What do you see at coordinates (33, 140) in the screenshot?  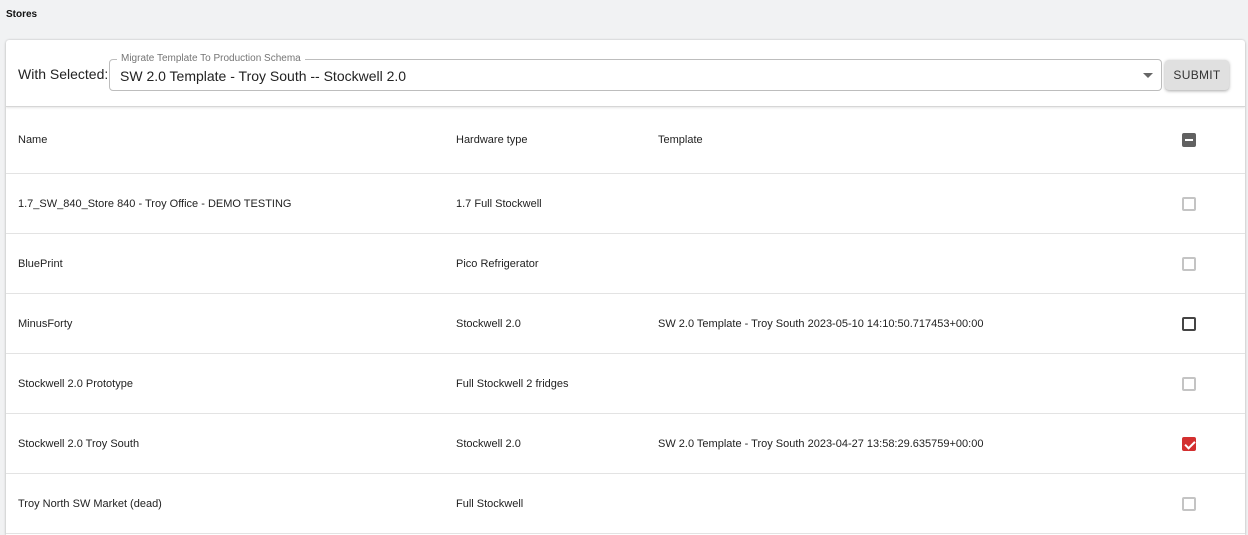 I see `column-header-name: Name` at bounding box center [33, 140].